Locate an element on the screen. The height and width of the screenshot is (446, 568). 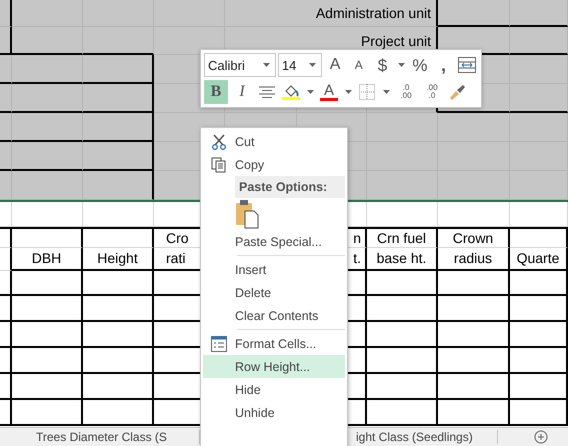
paint-bucket-icon is located at coordinates (291, 90).